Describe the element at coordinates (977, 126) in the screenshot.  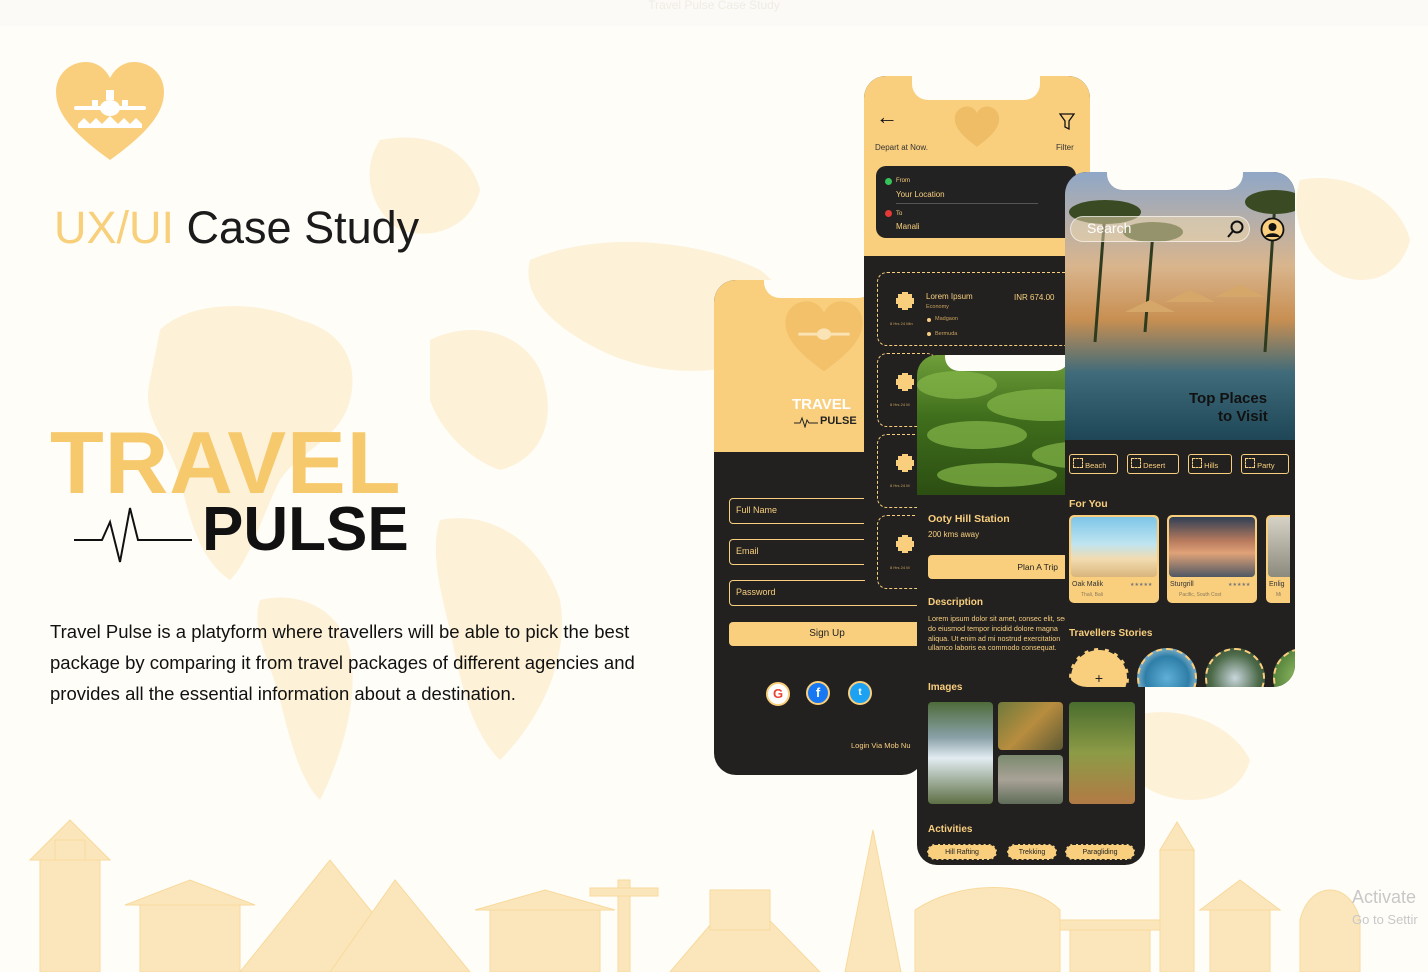
I see `header-logo-icon` at that location.